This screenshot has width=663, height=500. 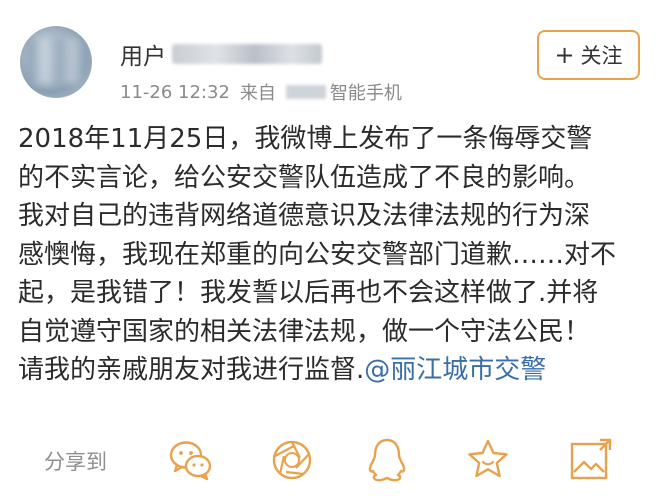 I want to click on content-line: 我对自己的违背网络道德意识及法律法规的行为深, so click(x=304, y=216).